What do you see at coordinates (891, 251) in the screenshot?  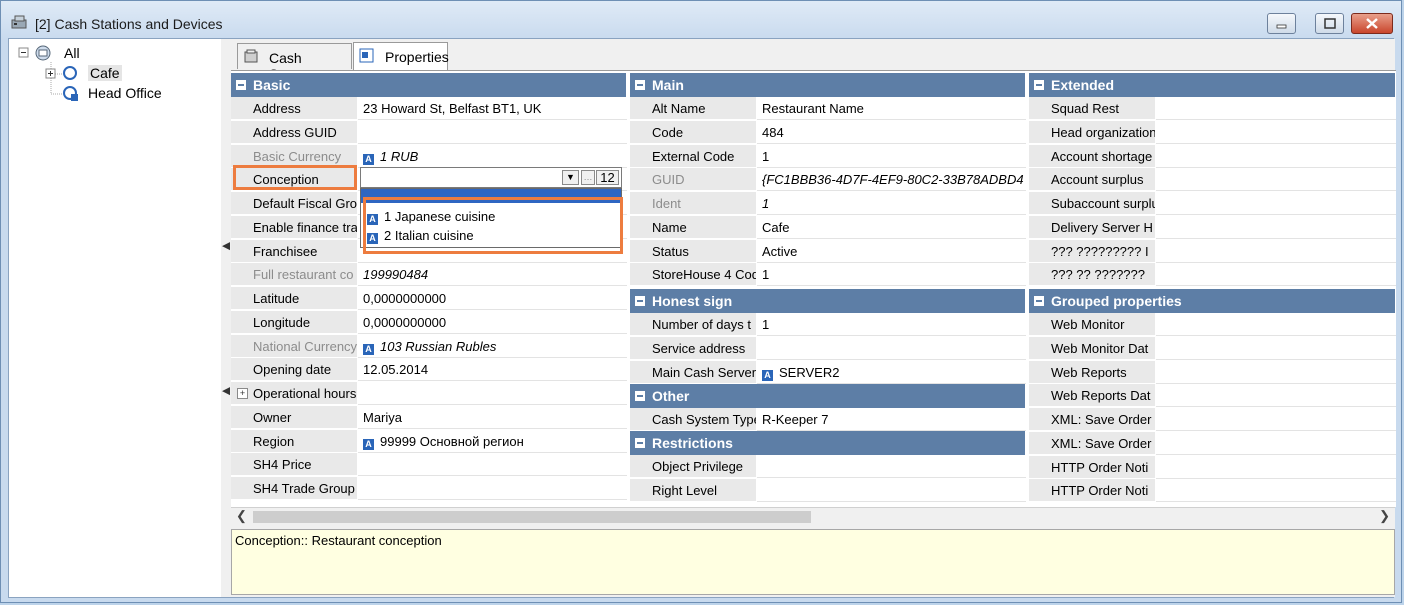 I see `property-value: Active` at bounding box center [891, 251].